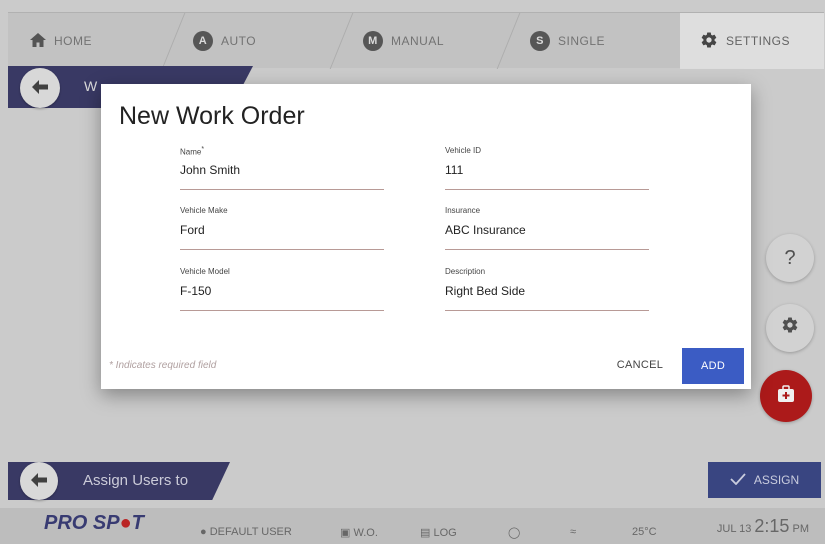 The image size is (825, 544). Describe the element at coordinates (547, 168) in the screenshot. I see `vehicle-id-field: Vehicle ID 111` at that location.